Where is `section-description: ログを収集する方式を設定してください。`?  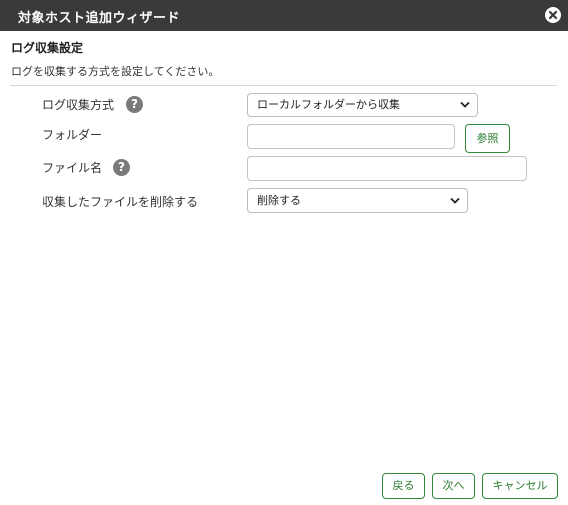 section-description: ログを収集する方式を設定してください。 is located at coordinates (115, 71).